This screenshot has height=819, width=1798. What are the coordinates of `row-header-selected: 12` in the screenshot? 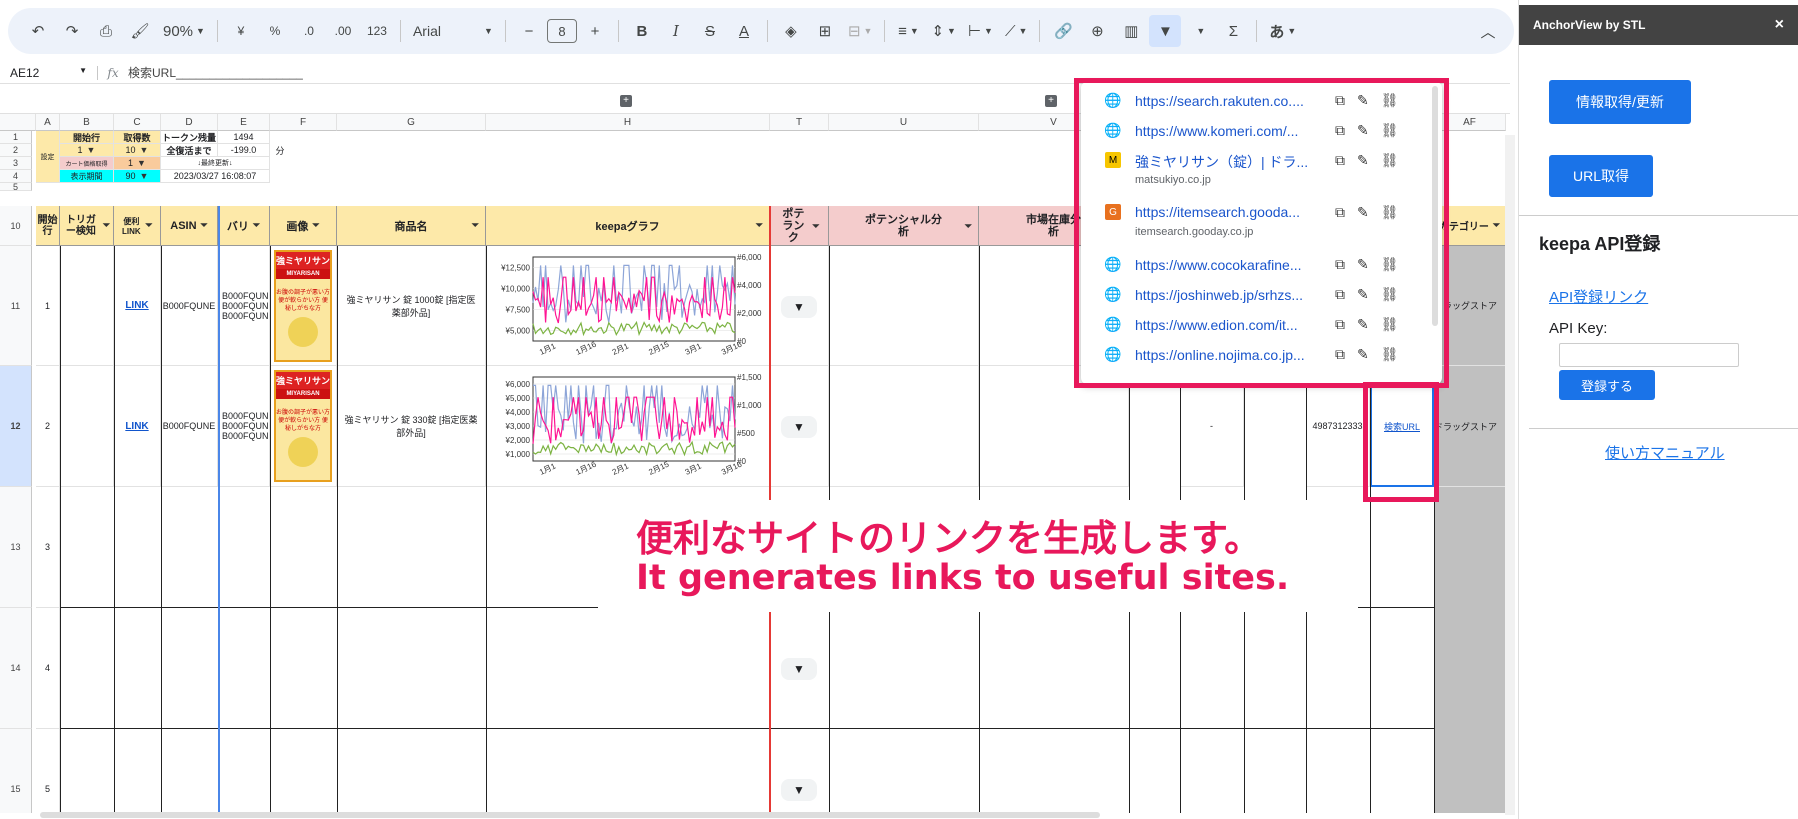 It's located at (16, 426).